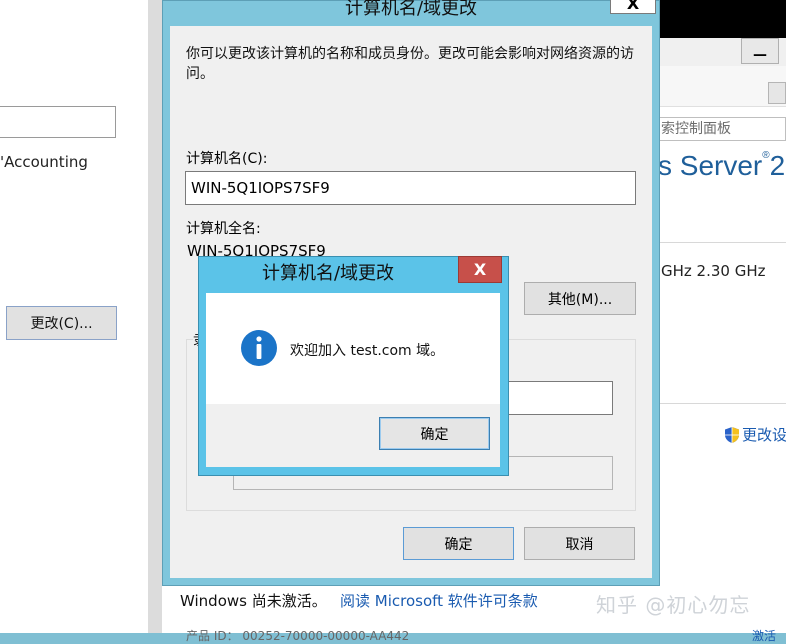 The image size is (786, 644). What do you see at coordinates (723, 19) in the screenshot?
I see `system-window-titlebar` at bounding box center [723, 19].